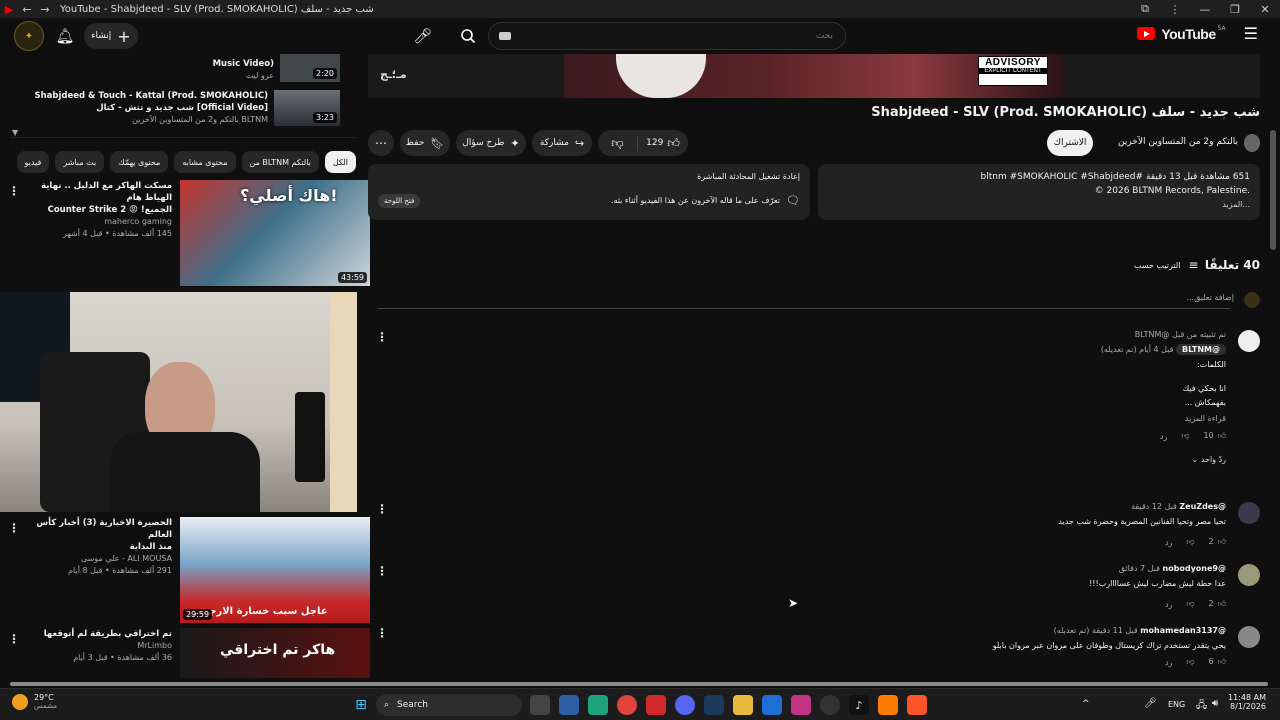 The image size is (1280, 720). I want to click on avatar: ✦, so click(29, 36).